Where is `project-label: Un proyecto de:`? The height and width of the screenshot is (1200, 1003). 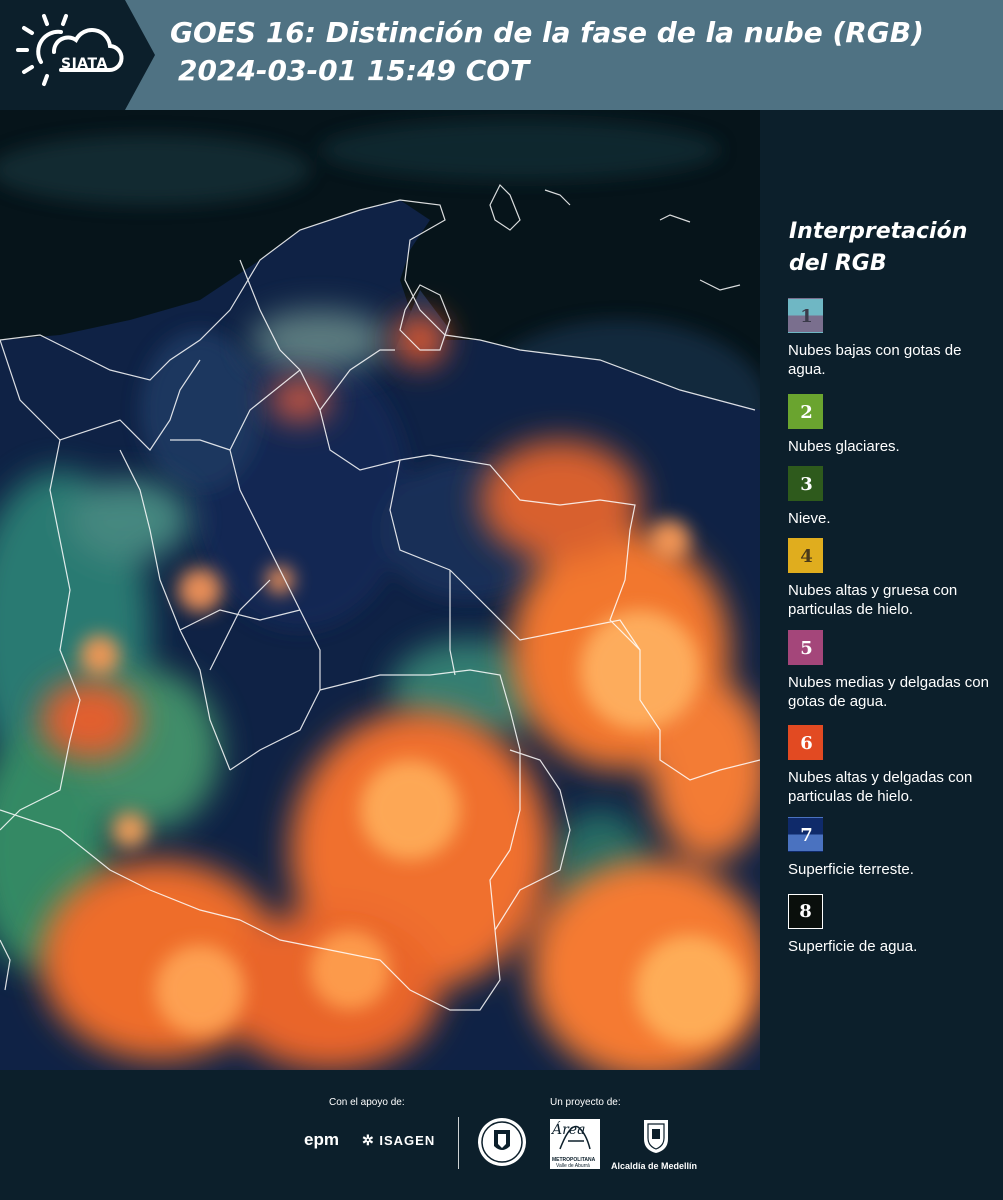 project-label: Un proyecto de: is located at coordinates (585, 1102).